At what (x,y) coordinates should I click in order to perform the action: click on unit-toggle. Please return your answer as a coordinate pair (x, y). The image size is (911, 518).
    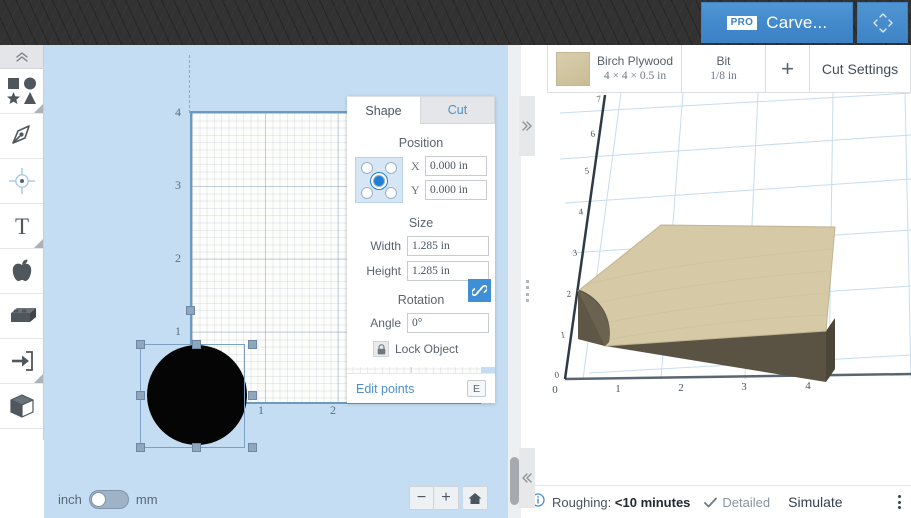
    Looking at the image, I should click on (108, 499).